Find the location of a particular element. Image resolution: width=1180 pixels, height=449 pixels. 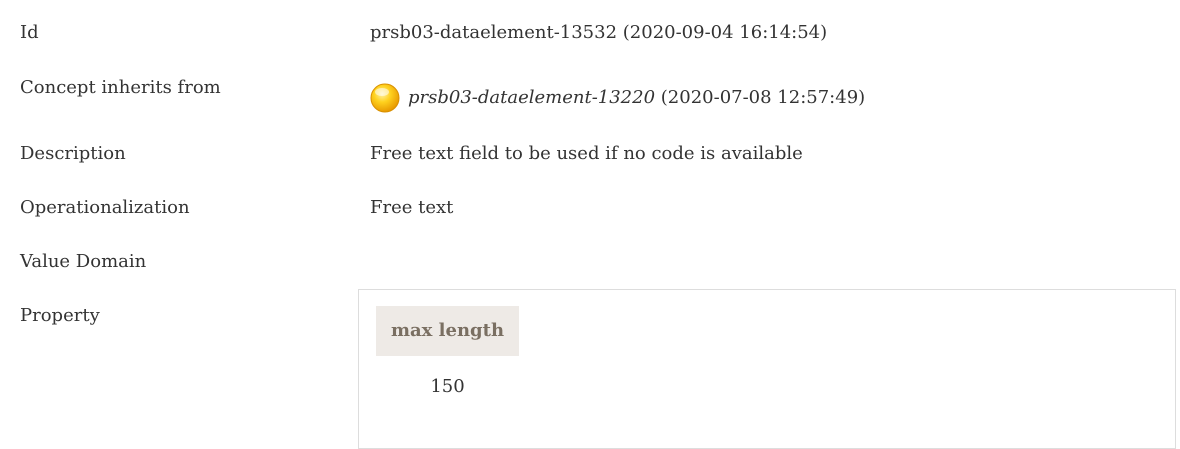

max-length-value: 150 is located at coordinates (447, 386).